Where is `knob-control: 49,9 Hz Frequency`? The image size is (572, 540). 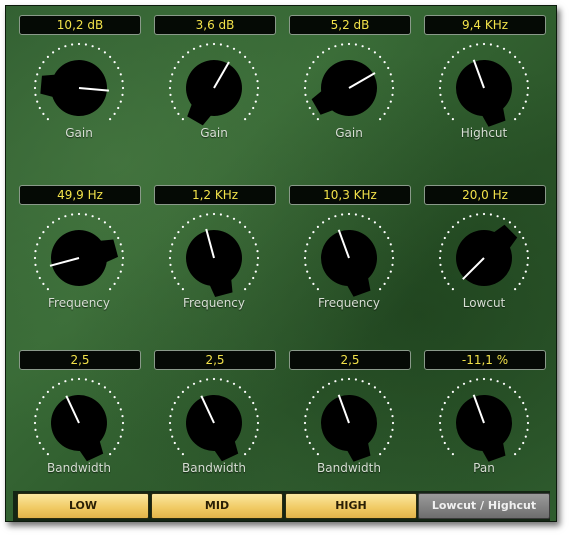 knob-control: 49,9 Hz Frequency is located at coordinates (81, 256).